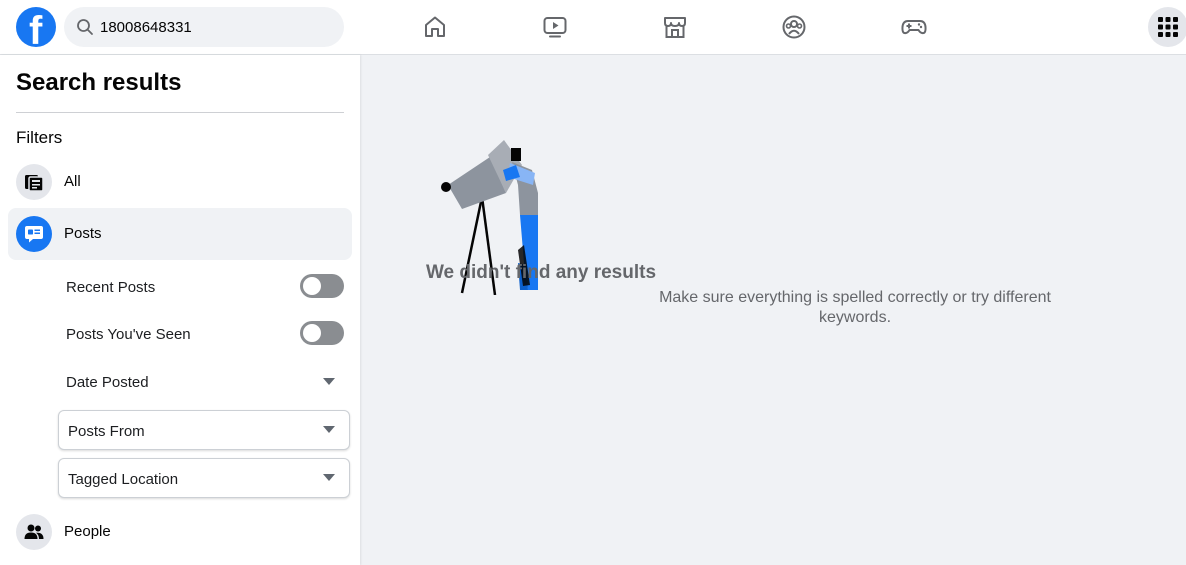 The image size is (1186, 565). I want to click on date-posted-dropdown: Date Posted, so click(204, 381).